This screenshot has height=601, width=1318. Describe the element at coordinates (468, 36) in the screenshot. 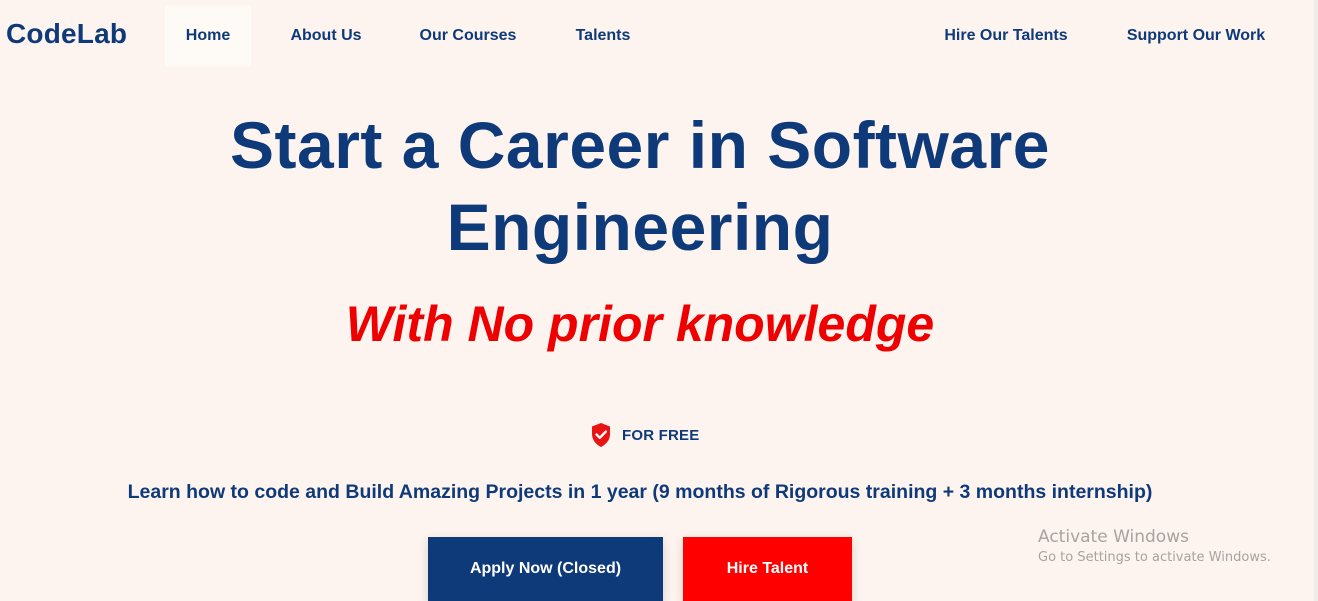

I see `nav-our-courses: Our Courses` at that location.